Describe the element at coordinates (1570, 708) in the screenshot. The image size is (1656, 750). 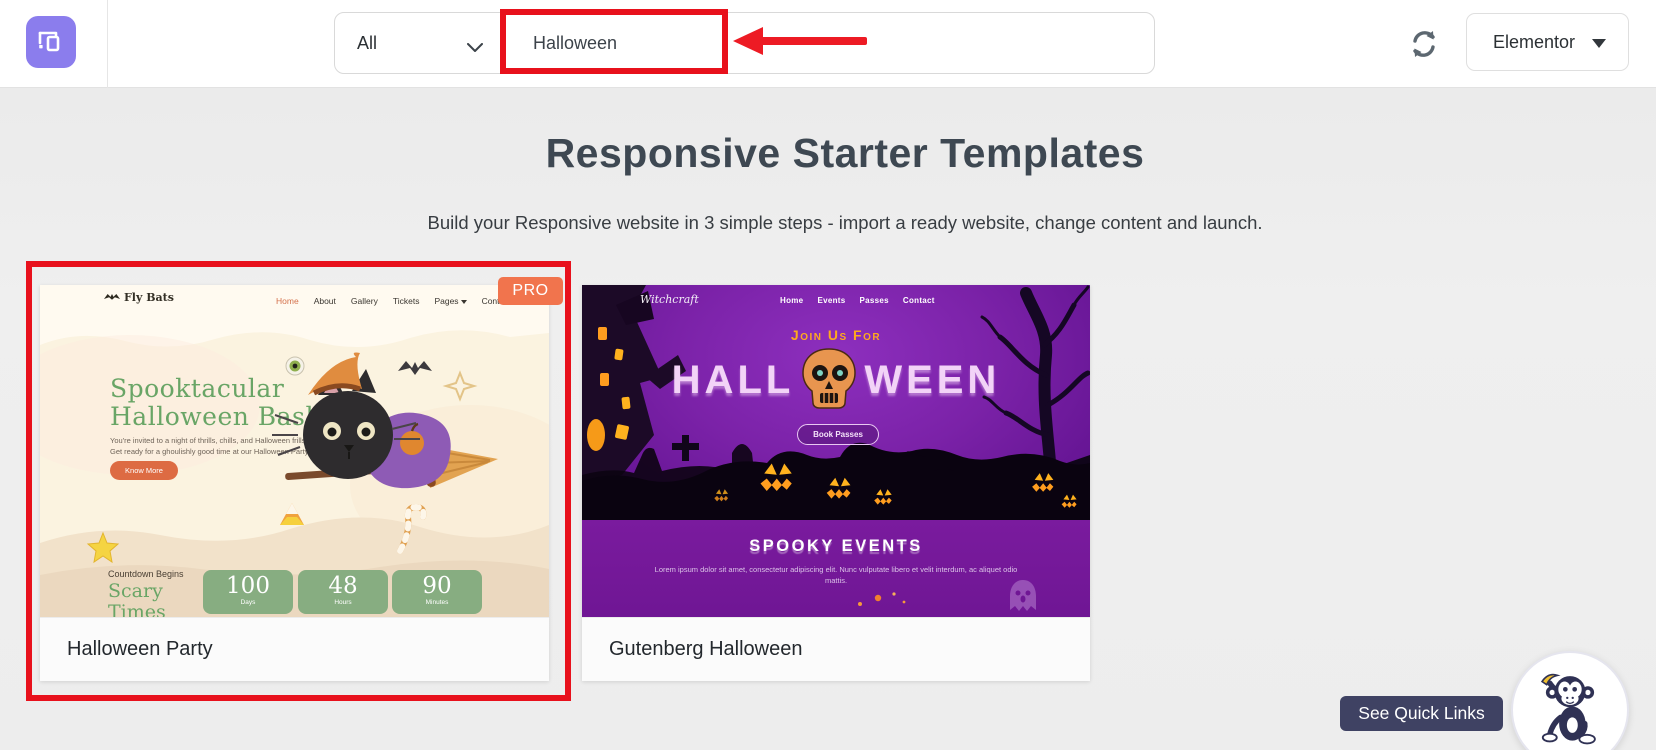
I see `monkey-mascot-icon` at that location.